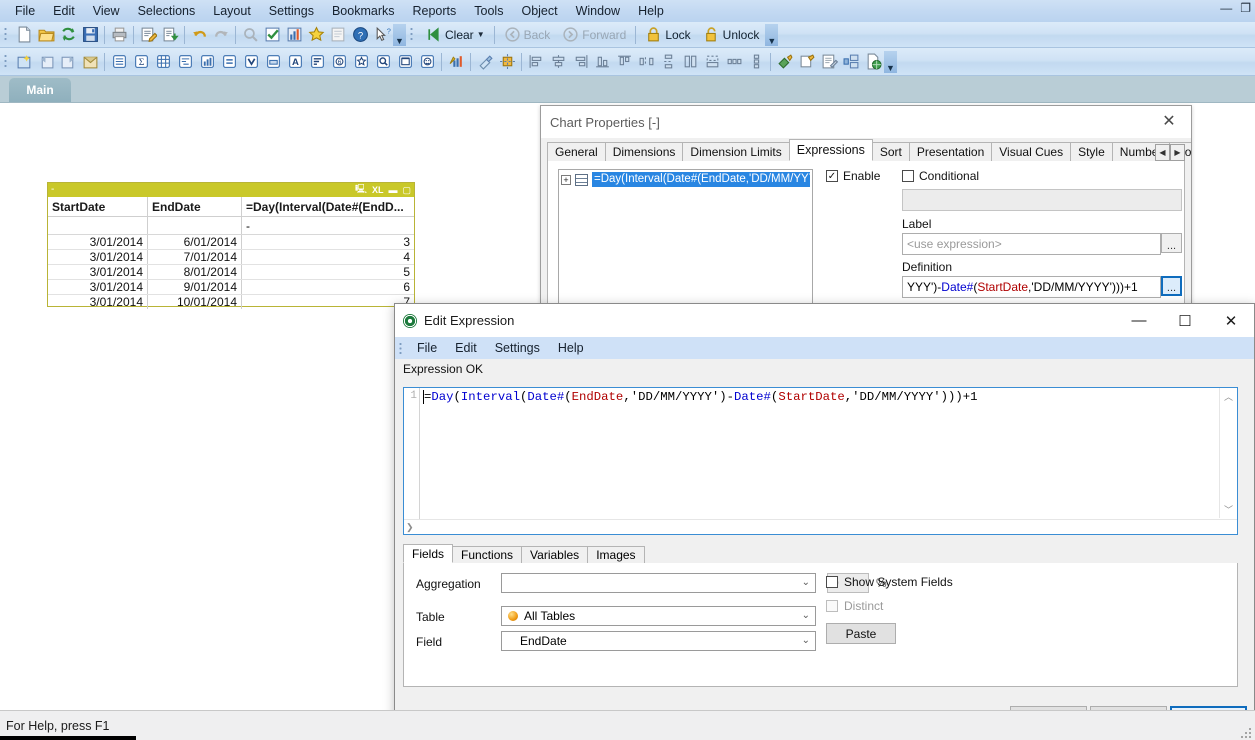  I want to click on chevron-down-icon: ⌄, so click(806, 582).